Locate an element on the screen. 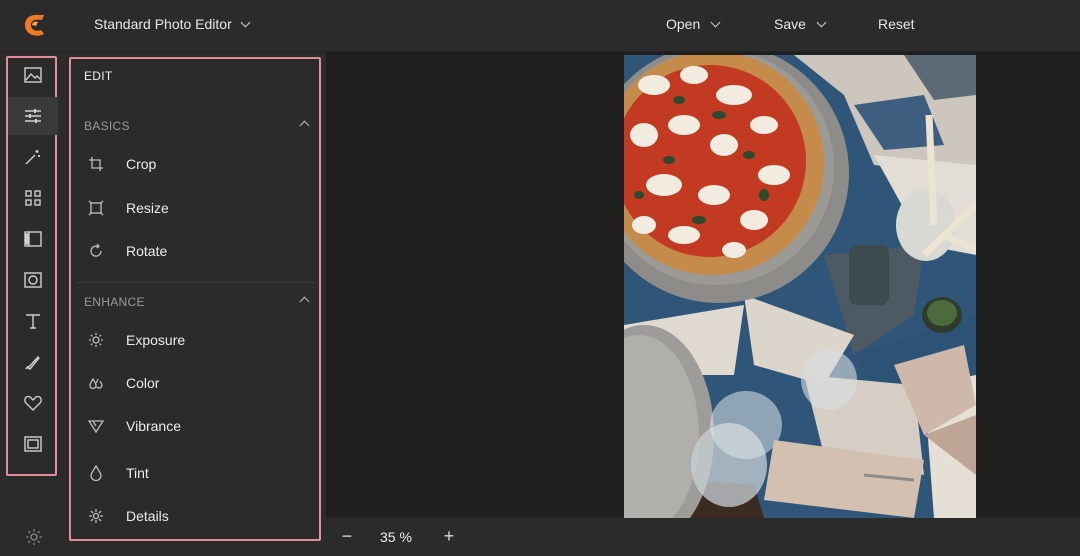  open-button: Open is located at coordinates (693, 24).